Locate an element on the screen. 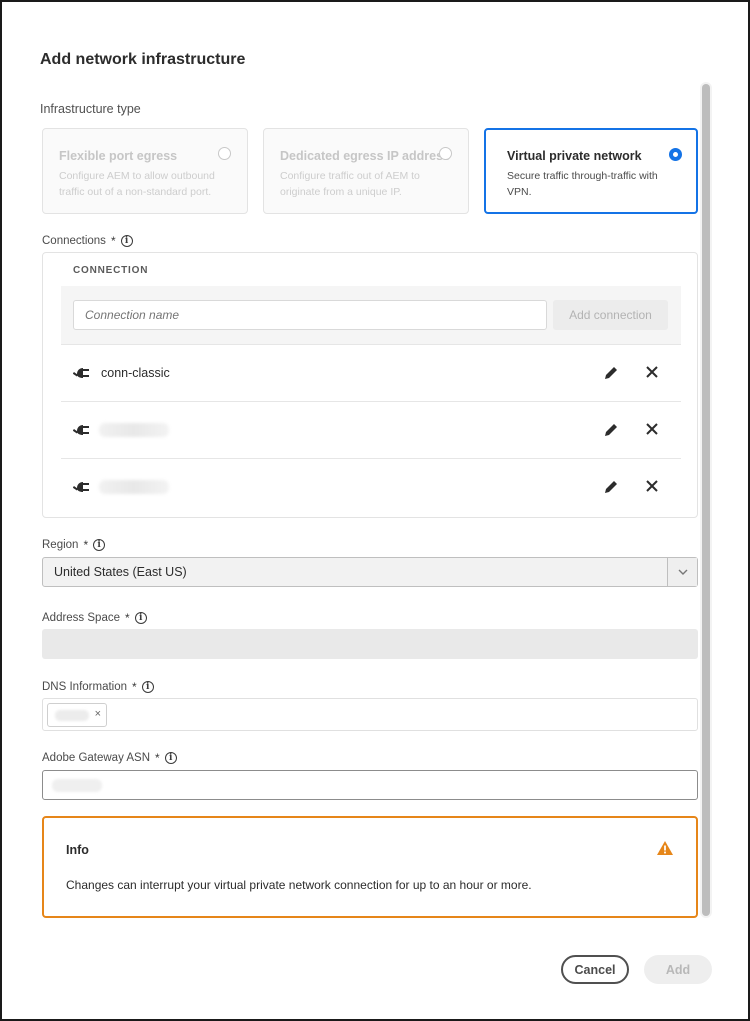  connection-name: conn-classic is located at coordinates (135, 373).